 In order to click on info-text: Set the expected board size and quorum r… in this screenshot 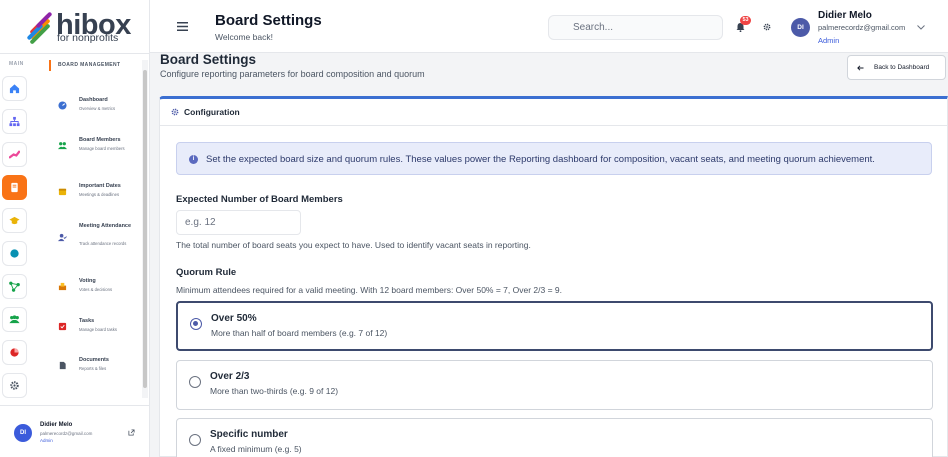, I will do `click(540, 159)`.